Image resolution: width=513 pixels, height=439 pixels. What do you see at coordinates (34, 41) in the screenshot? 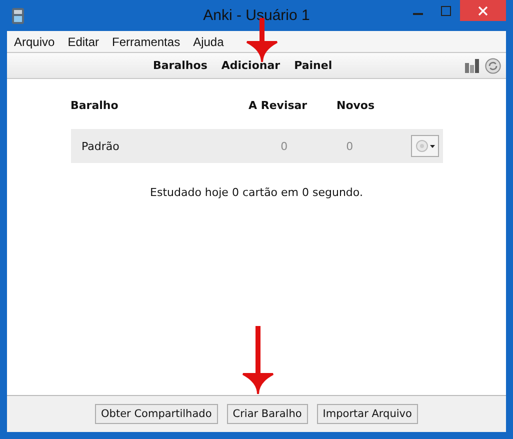
I see `menu-item: Arquivo` at bounding box center [34, 41].